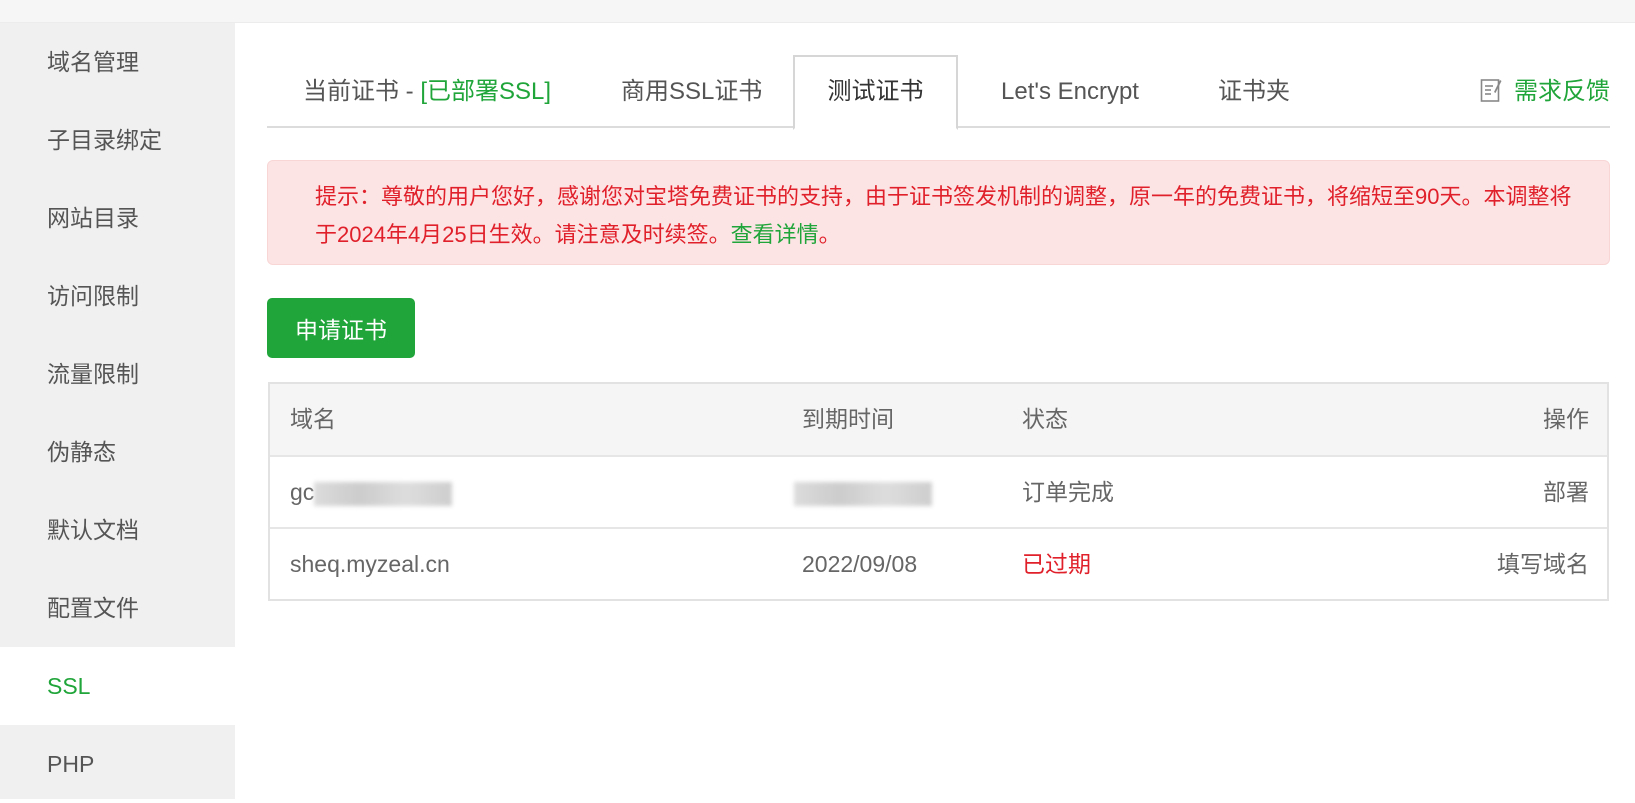 The height and width of the screenshot is (803, 1635). I want to click on notice-end: 。, so click(829, 234).